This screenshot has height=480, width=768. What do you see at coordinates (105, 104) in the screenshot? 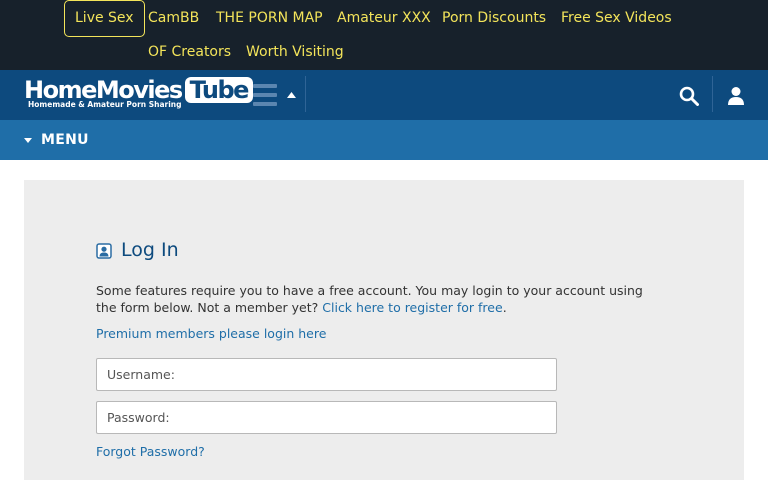
I see `logo-tagline: Homemade & Amateur Porn Sharing` at bounding box center [105, 104].